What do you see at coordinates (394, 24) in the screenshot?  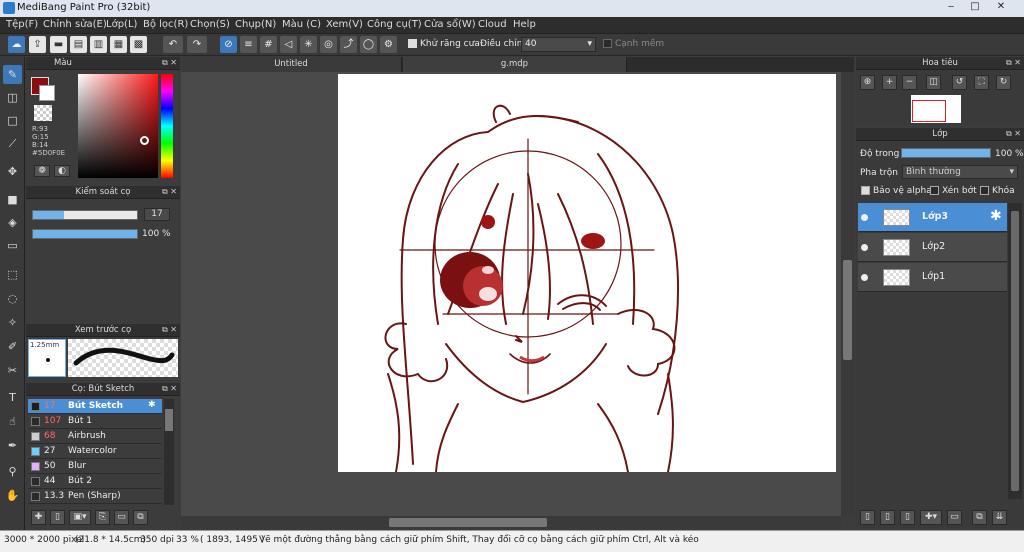 I see `menu-tools: Công cụ(T)` at bounding box center [394, 24].